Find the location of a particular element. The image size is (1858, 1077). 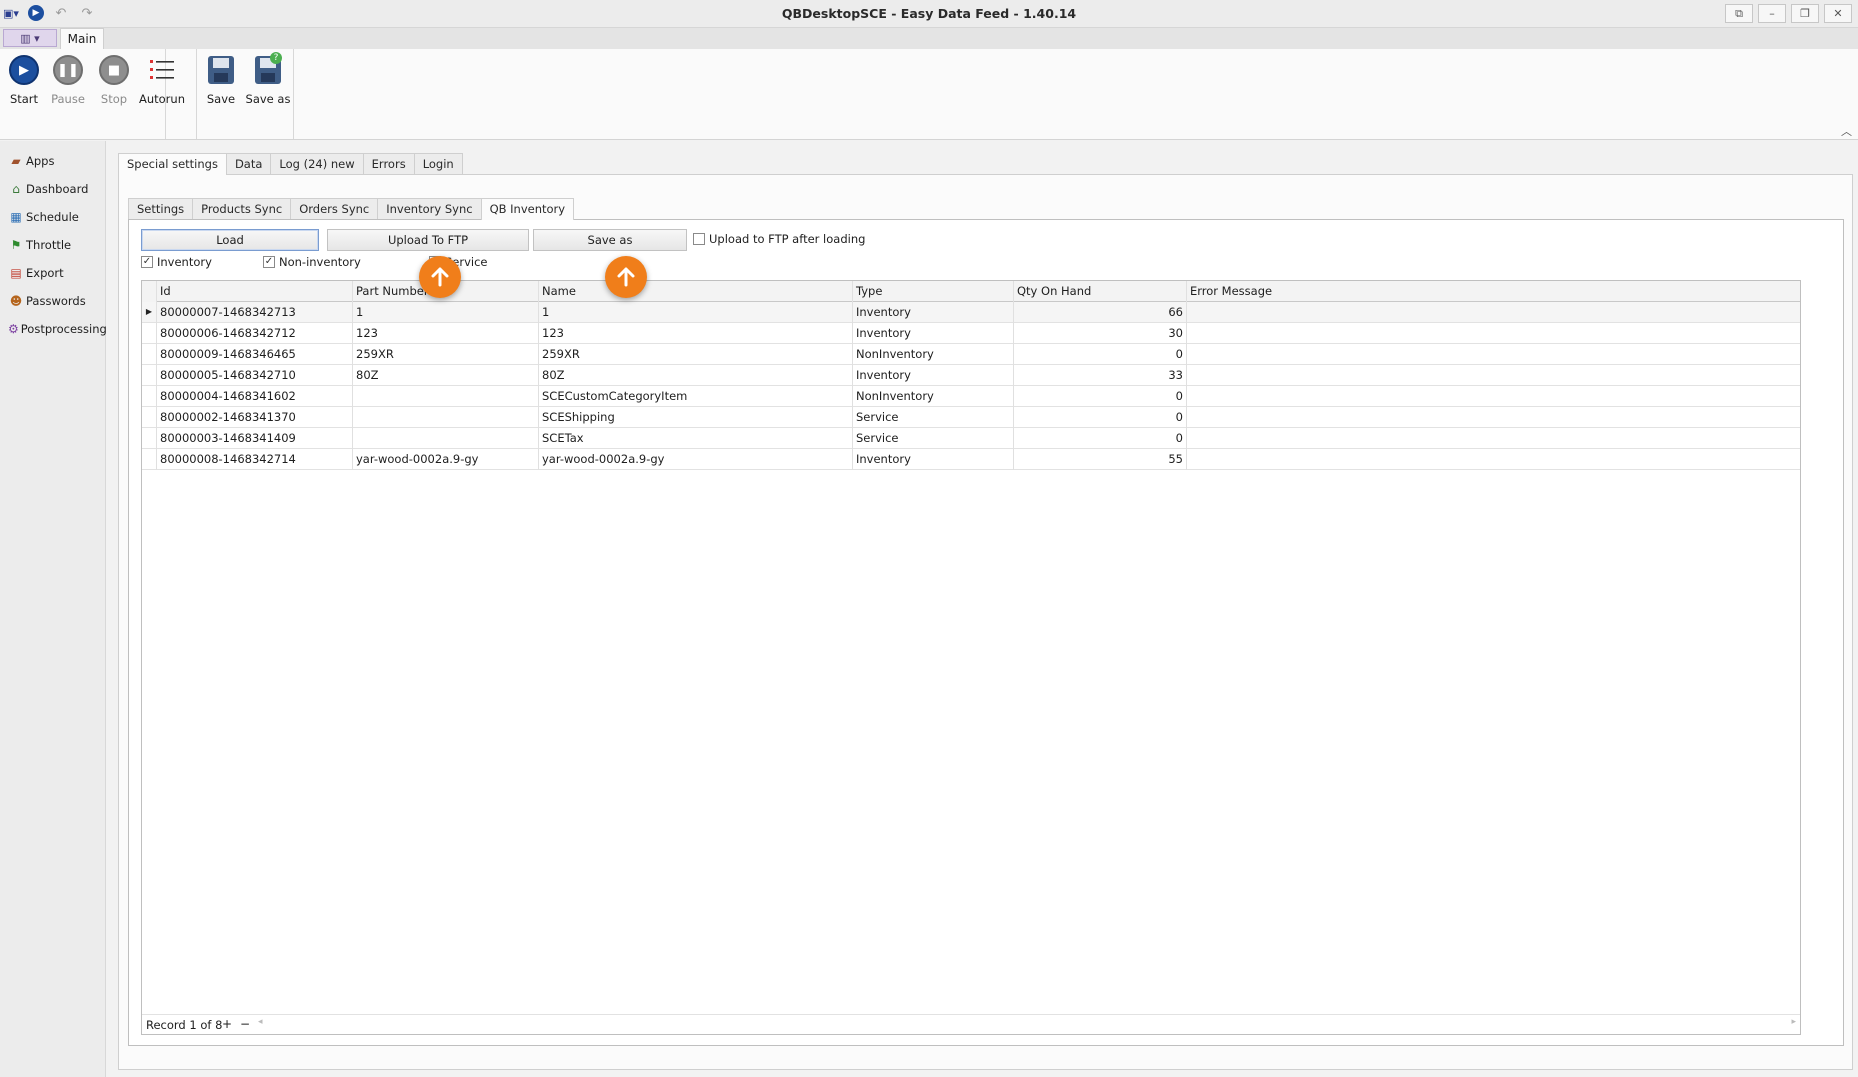

inventory-filter-checkbox: ✓ Inventory is located at coordinates (176, 262).